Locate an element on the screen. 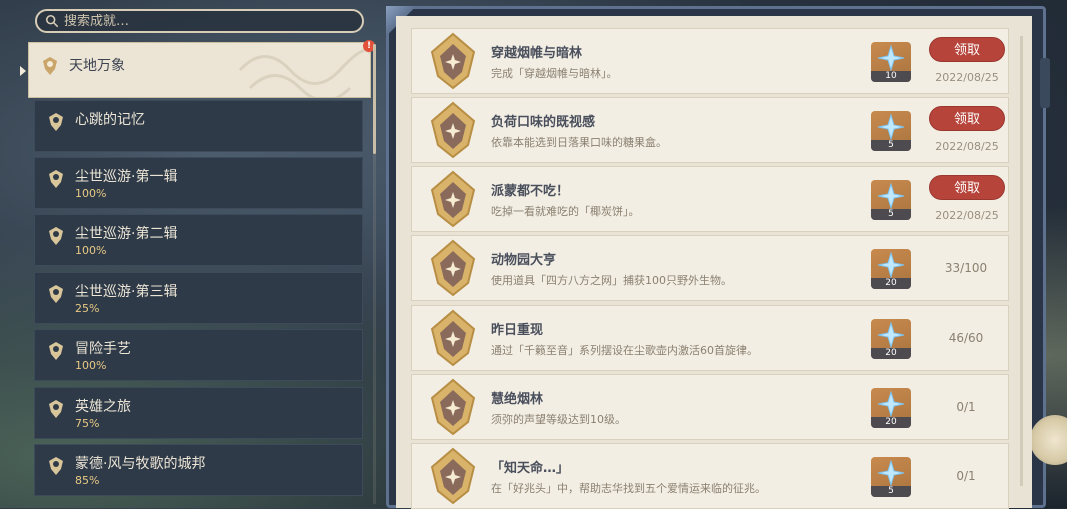  achievement-row: 昨日重现 通过「千籁至音」系列摆设在尘歌壶内激活60首旋律。 20 46/60 is located at coordinates (710, 338).